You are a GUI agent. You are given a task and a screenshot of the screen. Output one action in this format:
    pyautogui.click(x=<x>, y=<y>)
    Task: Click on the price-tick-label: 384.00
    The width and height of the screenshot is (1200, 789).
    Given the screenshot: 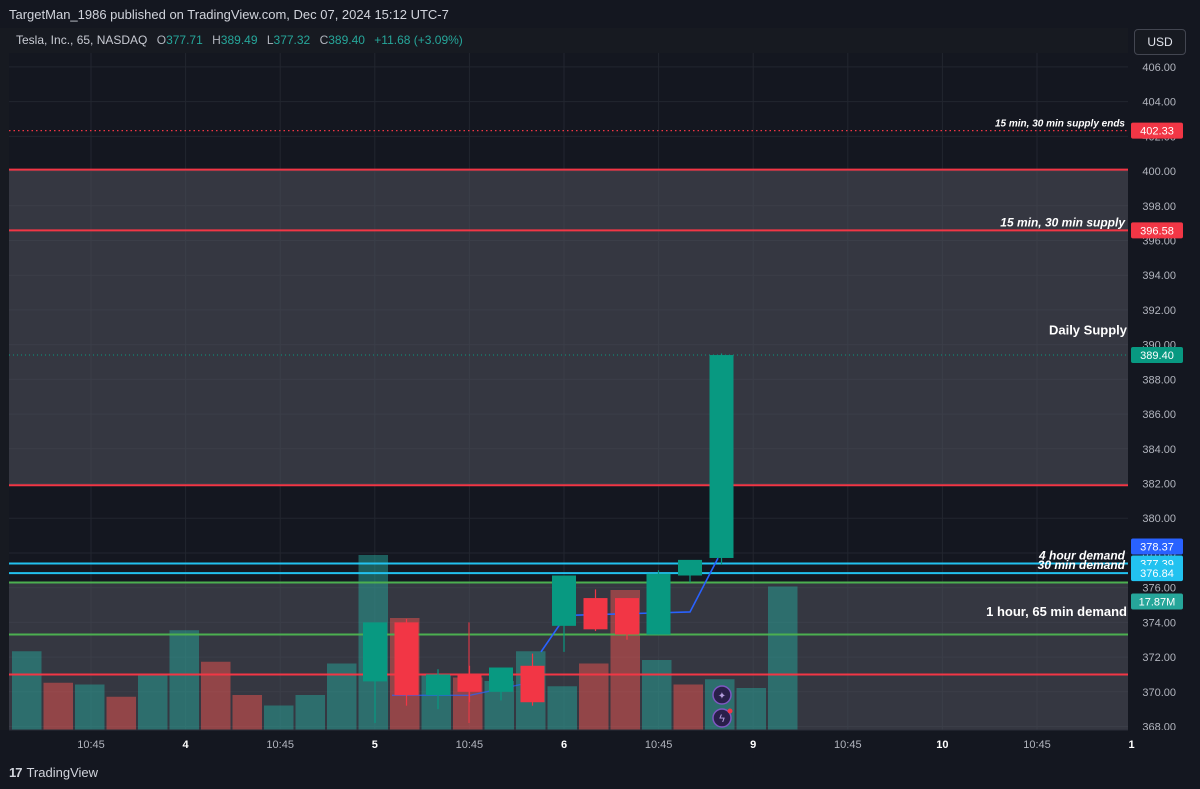 What is the action you would take?
    pyautogui.click(x=1159, y=450)
    